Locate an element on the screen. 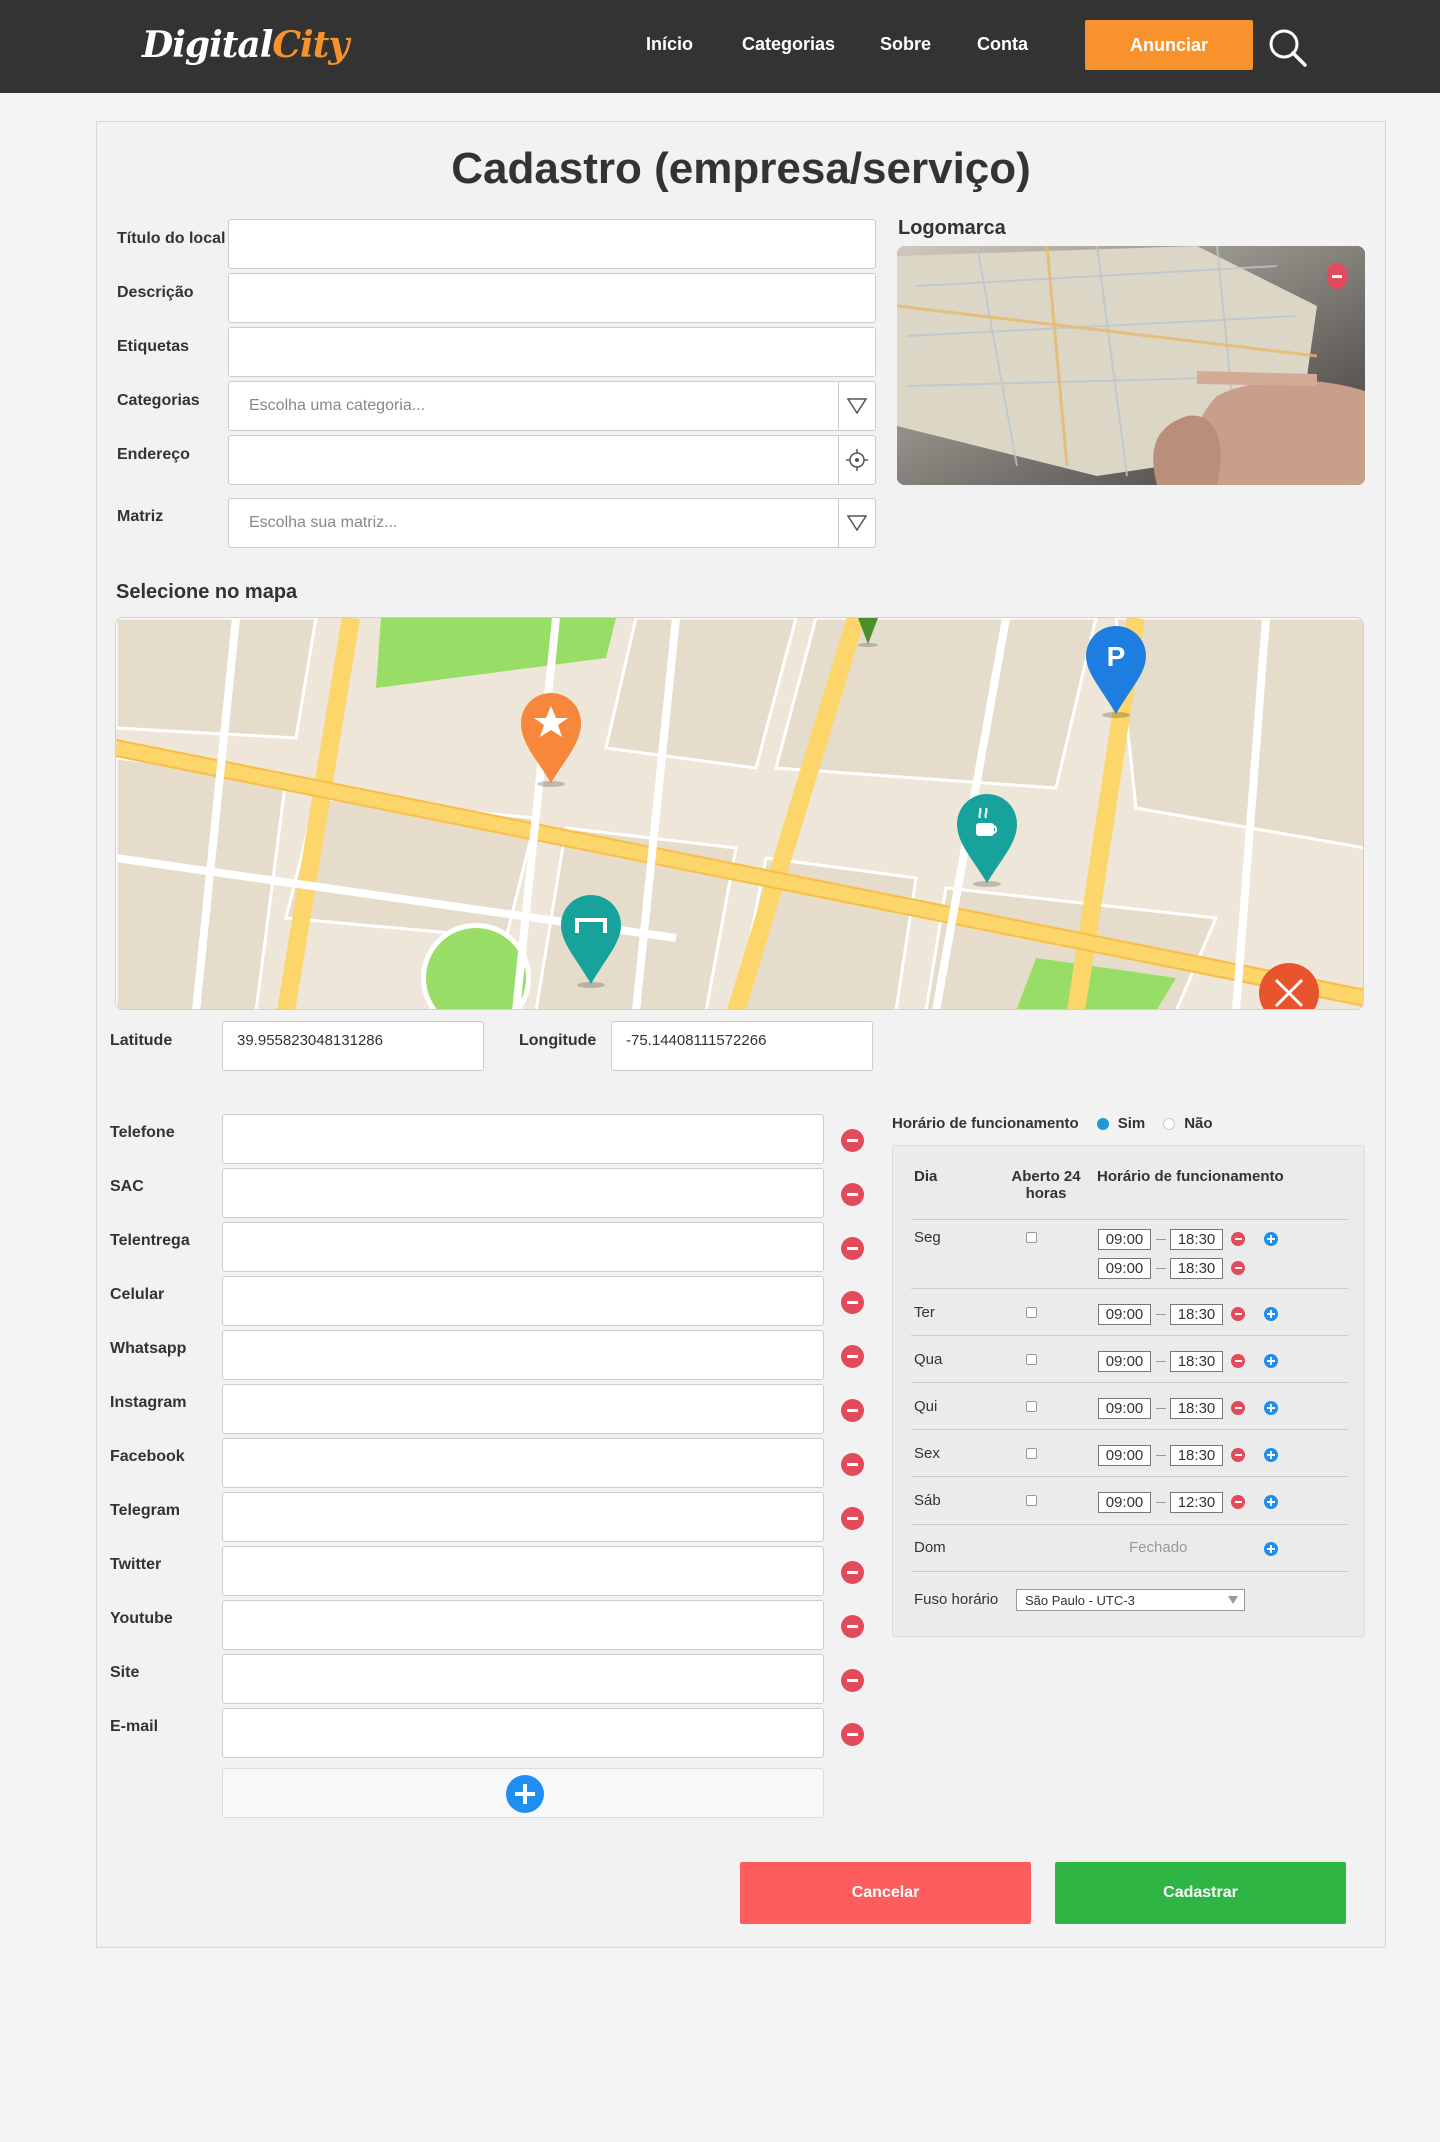  remove-slot-qua is located at coordinates (1238, 1361).